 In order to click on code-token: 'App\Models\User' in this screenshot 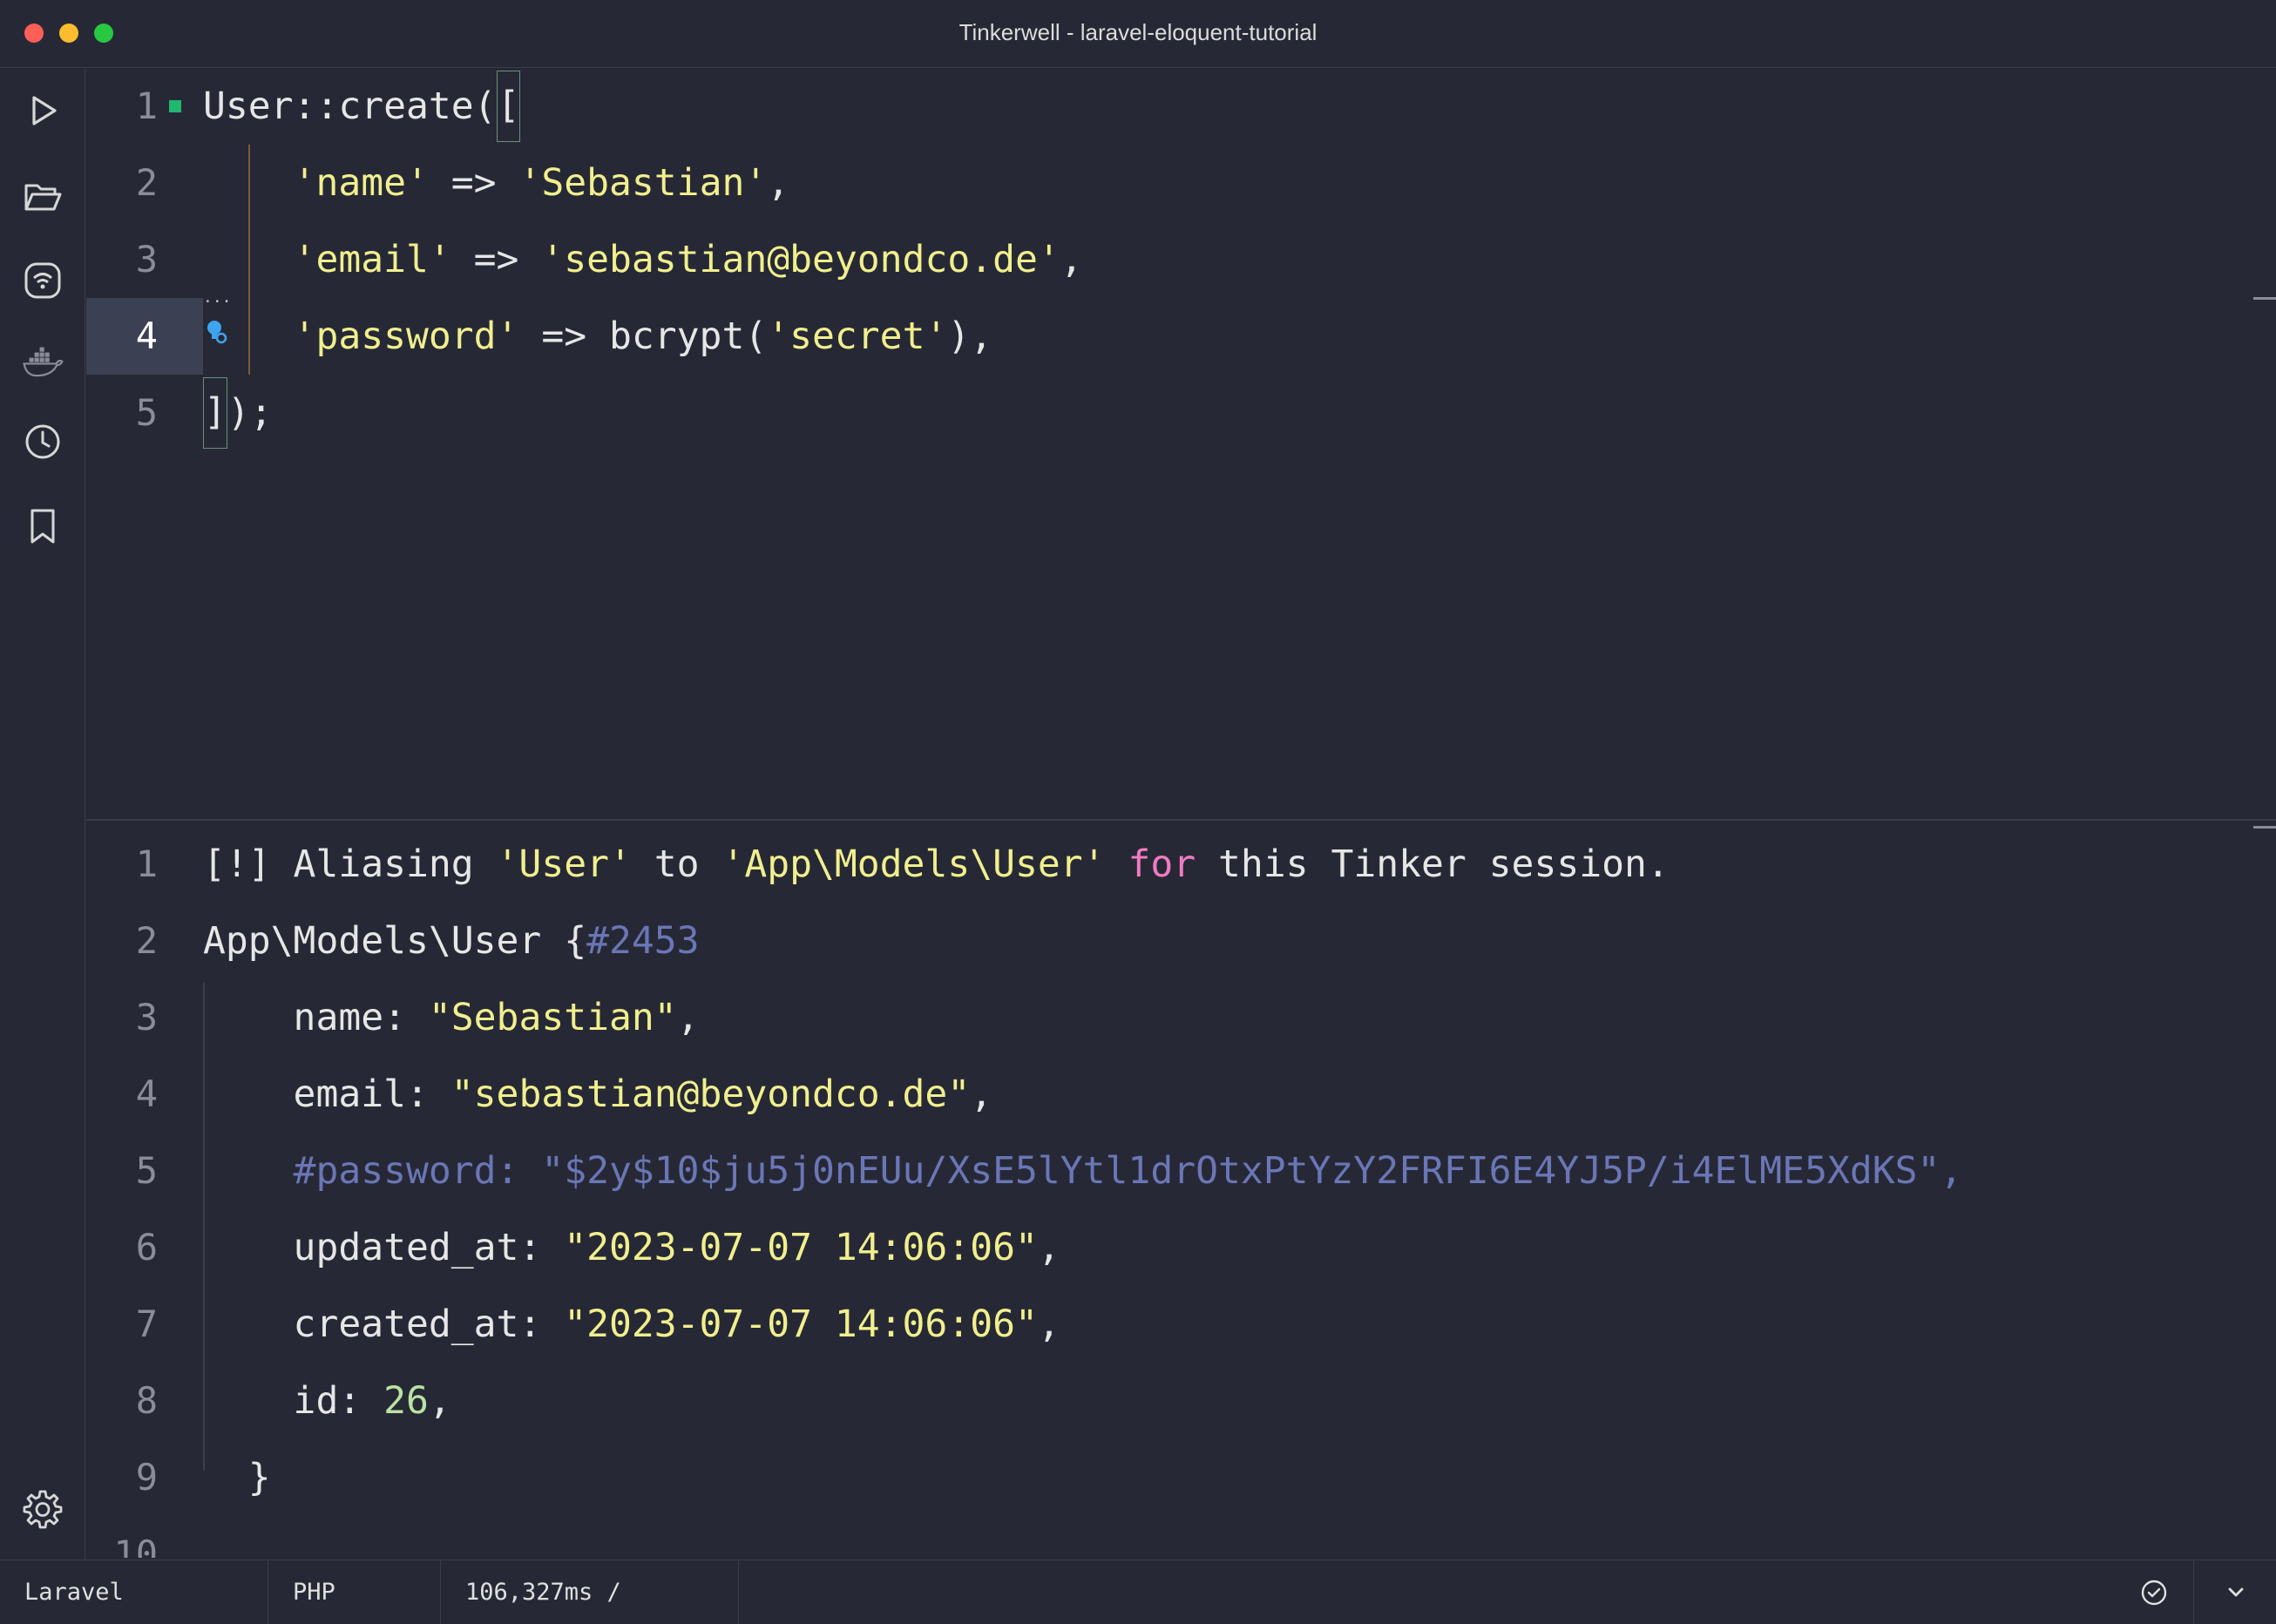, I will do `click(914, 864)`.